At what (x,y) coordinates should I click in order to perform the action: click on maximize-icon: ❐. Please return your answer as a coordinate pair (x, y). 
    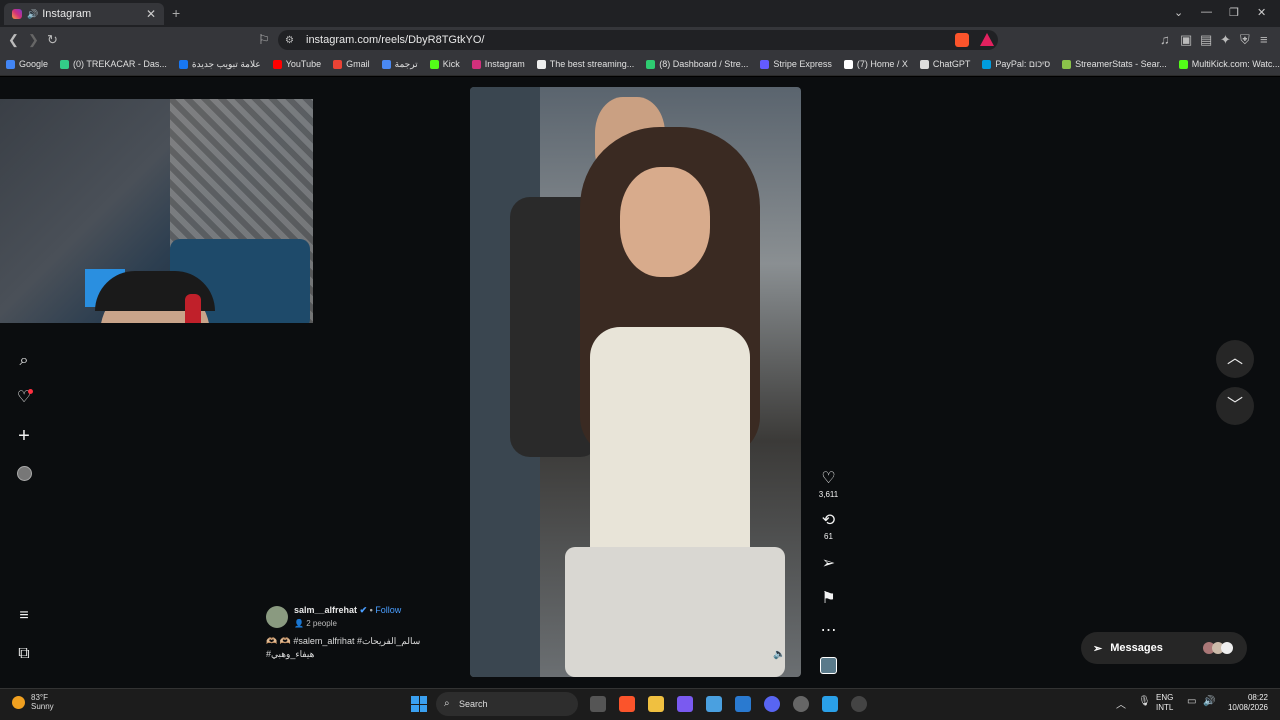
    Looking at the image, I should click on (1234, 12).